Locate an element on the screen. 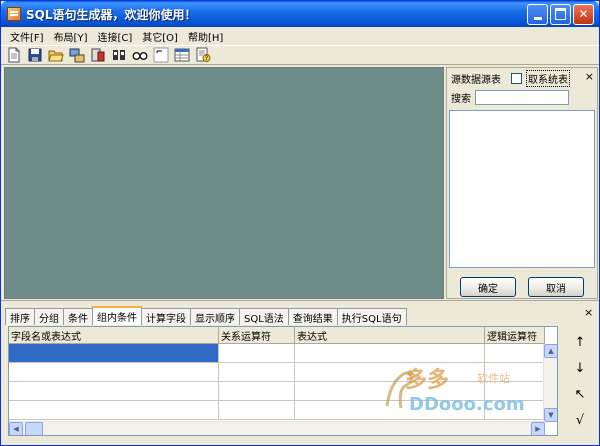 The image size is (600, 446). column-header-expression: 表达式 is located at coordinates (390, 335).